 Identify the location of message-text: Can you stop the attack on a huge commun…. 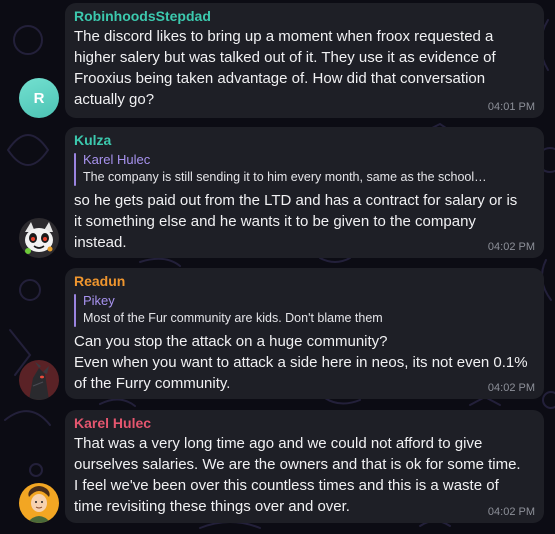
(301, 362).